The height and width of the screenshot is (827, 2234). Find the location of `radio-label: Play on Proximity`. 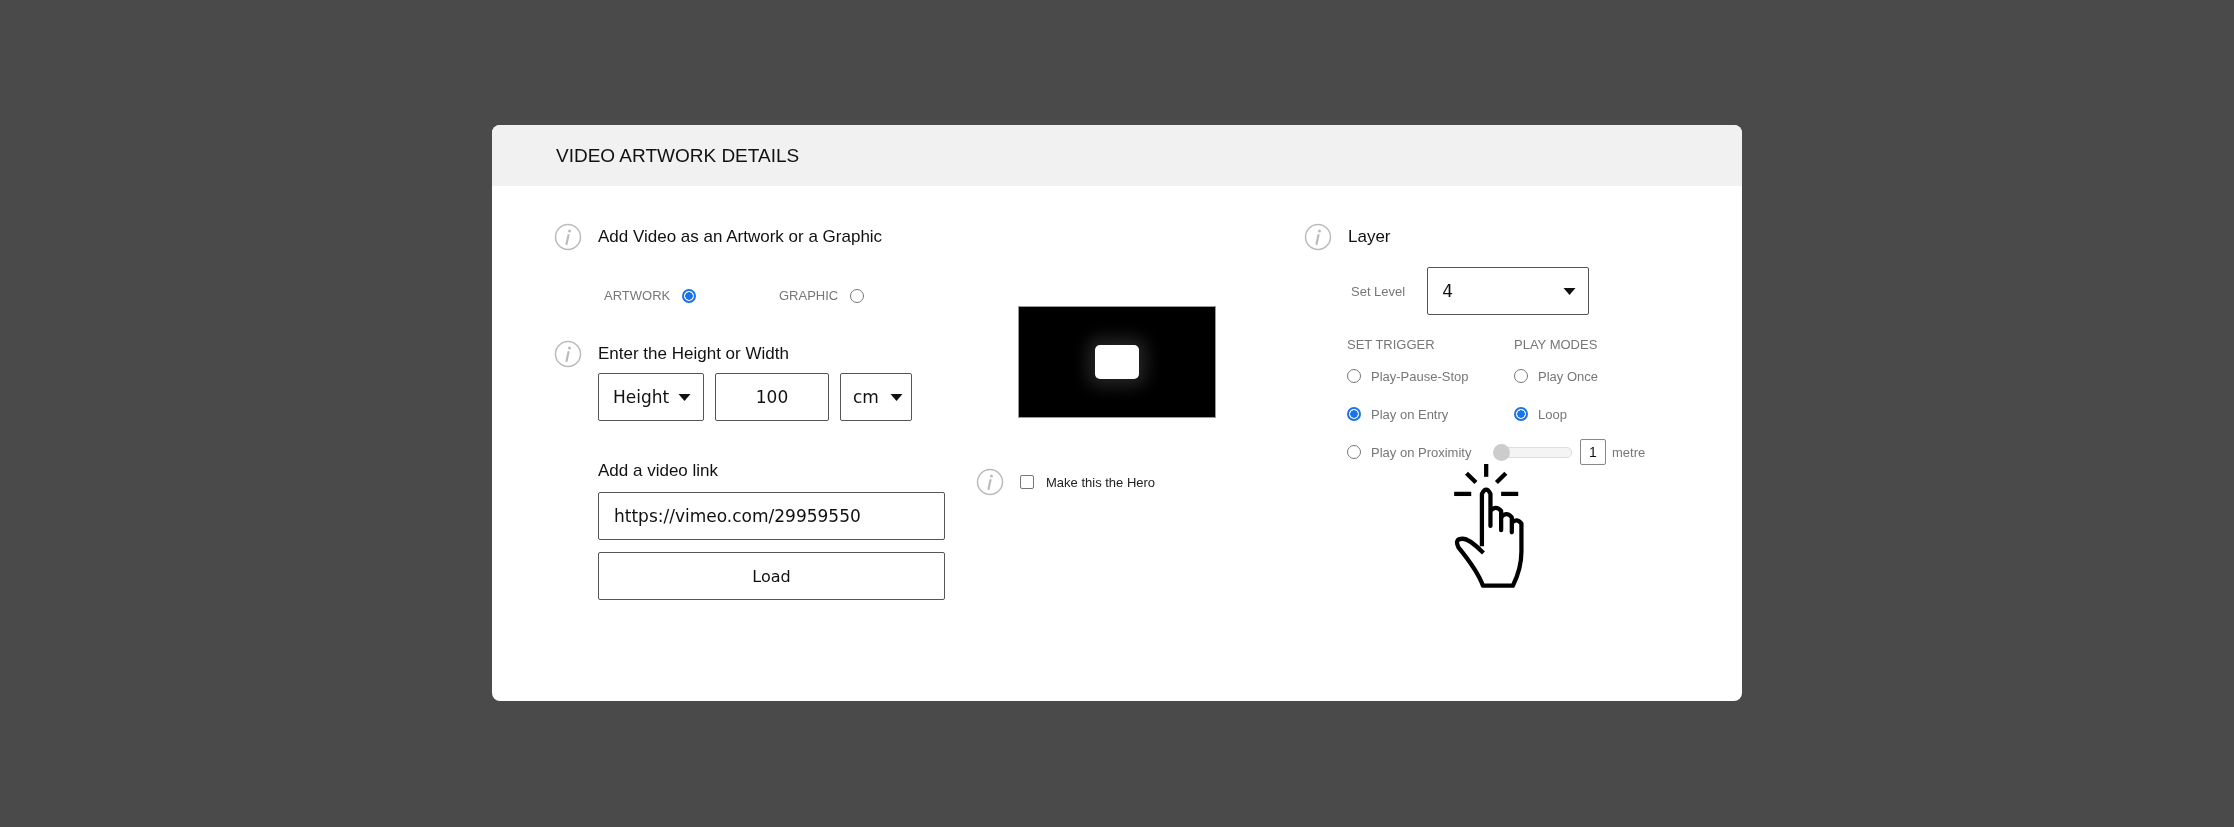

radio-label: Play on Proximity is located at coordinates (1421, 452).